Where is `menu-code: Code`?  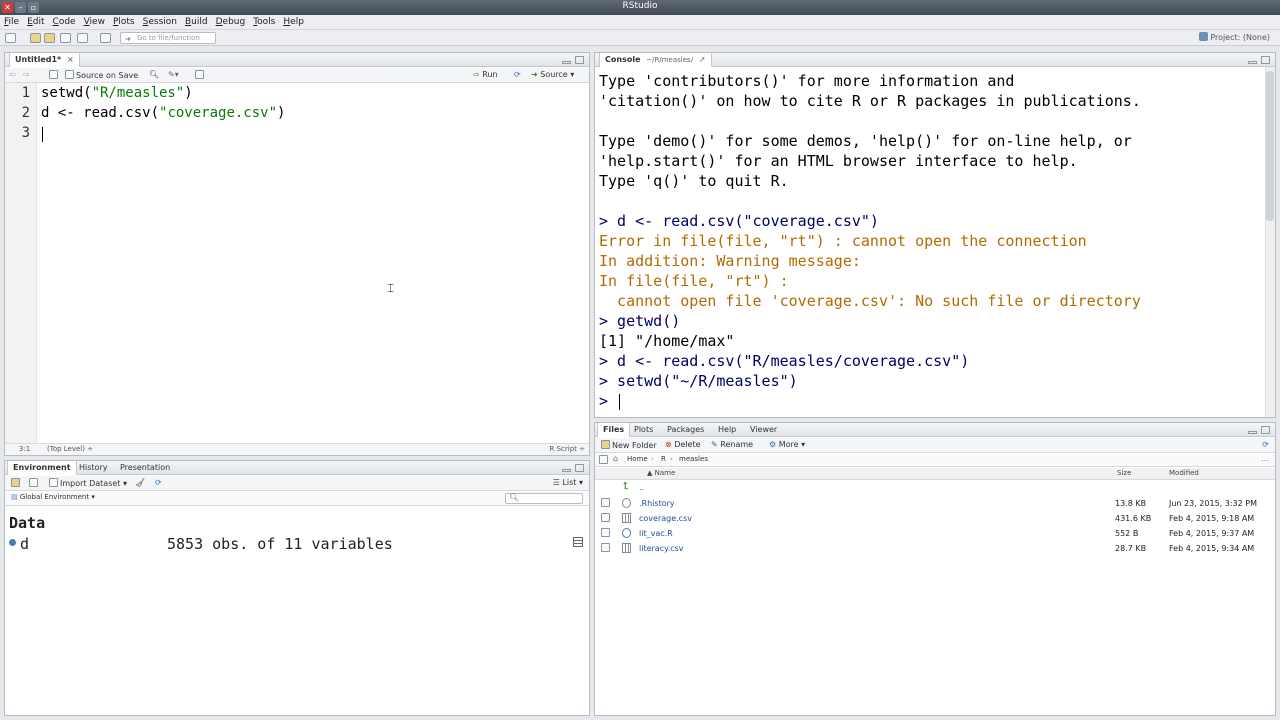
menu-code: Code is located at coordinates (64, 22).